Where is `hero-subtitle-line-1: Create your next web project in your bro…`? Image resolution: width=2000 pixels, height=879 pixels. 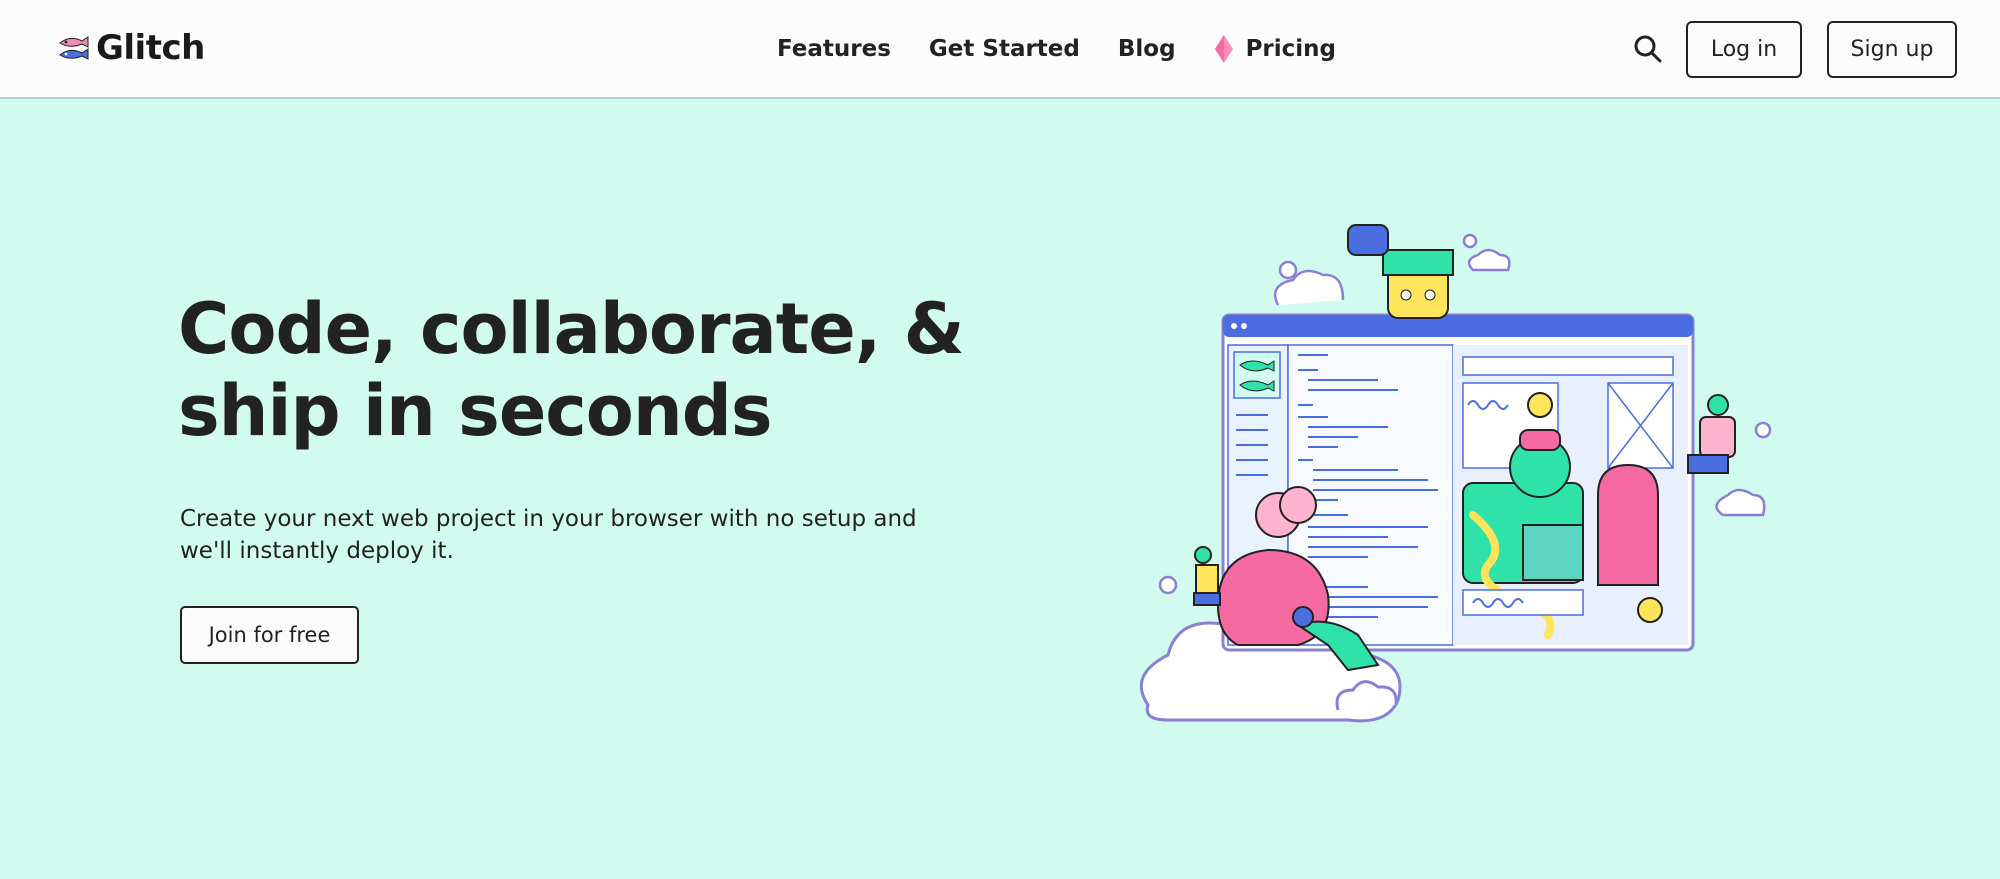 hero-subtitle-line-1: Create your next web project in your bro… is located at coordinates (548, 519).